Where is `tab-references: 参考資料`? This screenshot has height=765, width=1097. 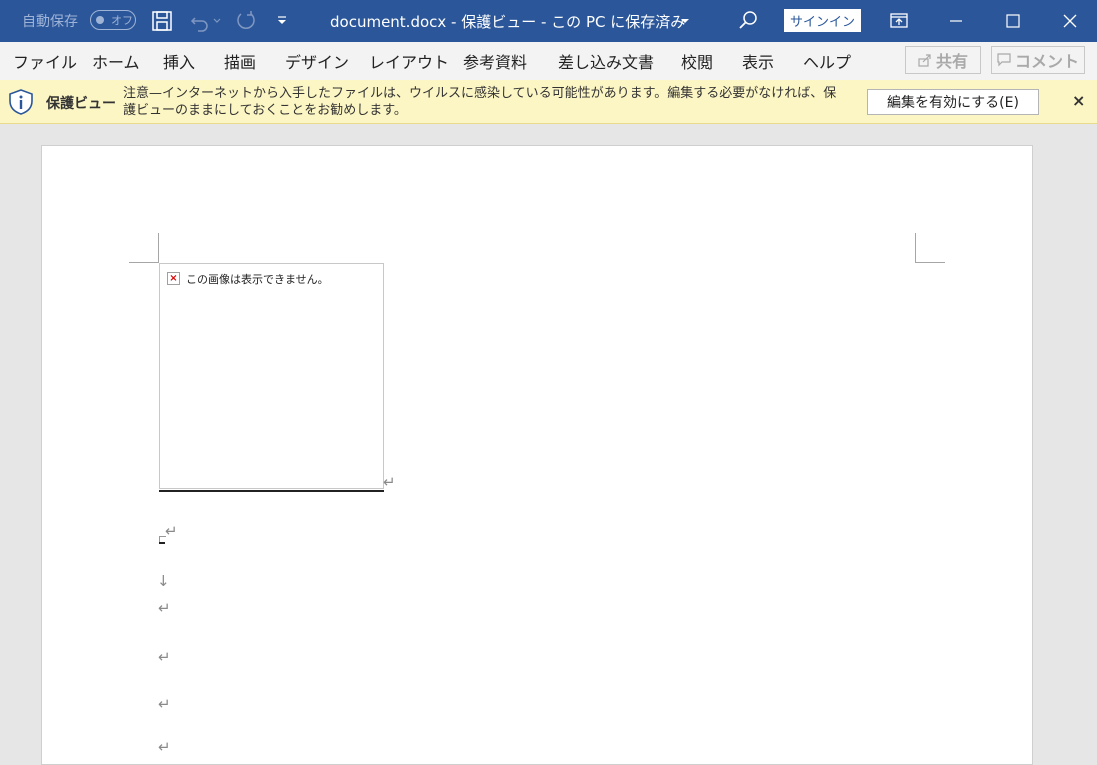 tab-references: 参考資料 is located at coordinates (495, 61).